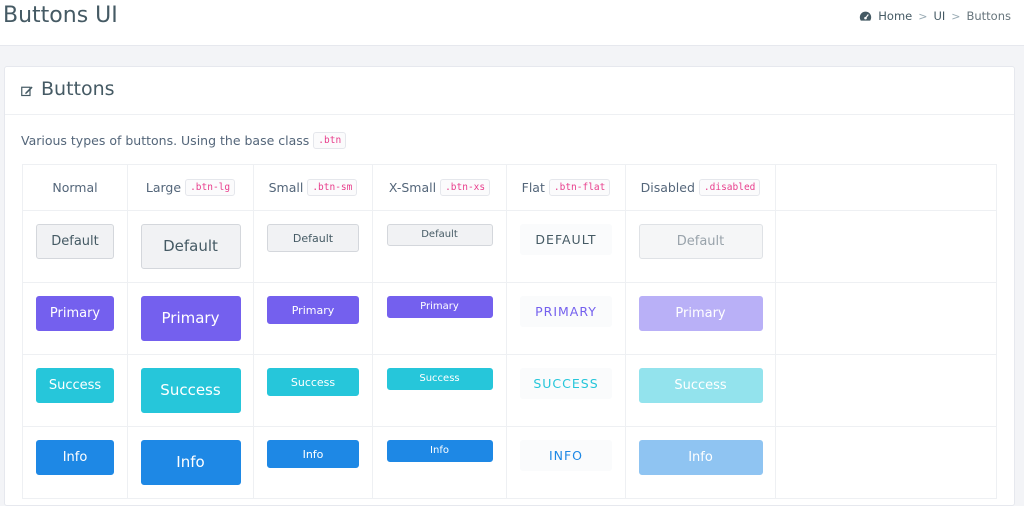 This screenshot has width=1024, height=506. Describe the element at coordinates (566, 455) in the screenshot. I see `info-button-flat: INFO` at that location.